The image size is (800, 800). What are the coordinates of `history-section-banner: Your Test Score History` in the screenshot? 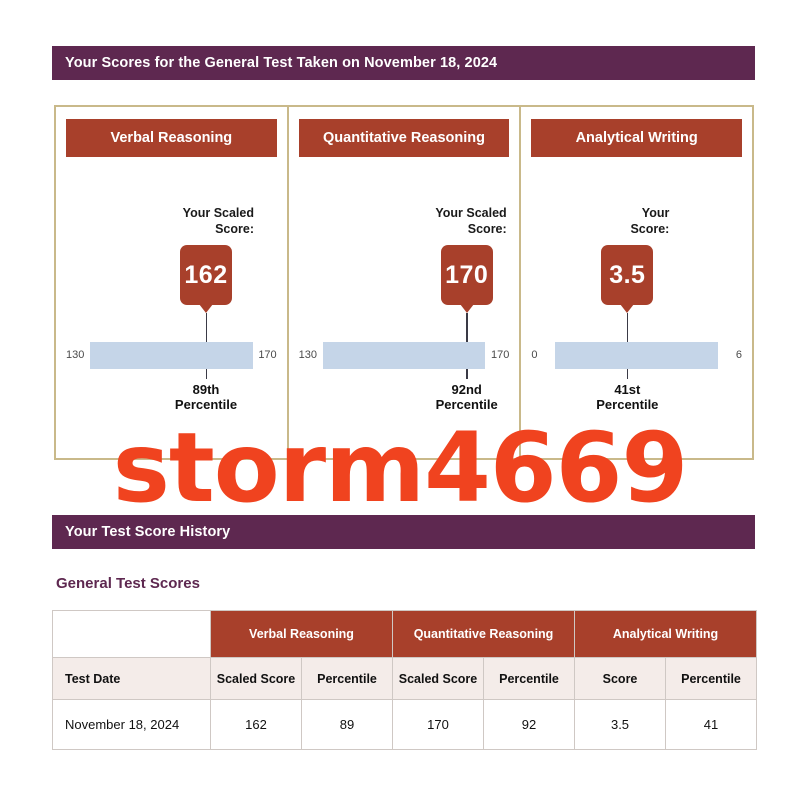 It's located at (403, 532).